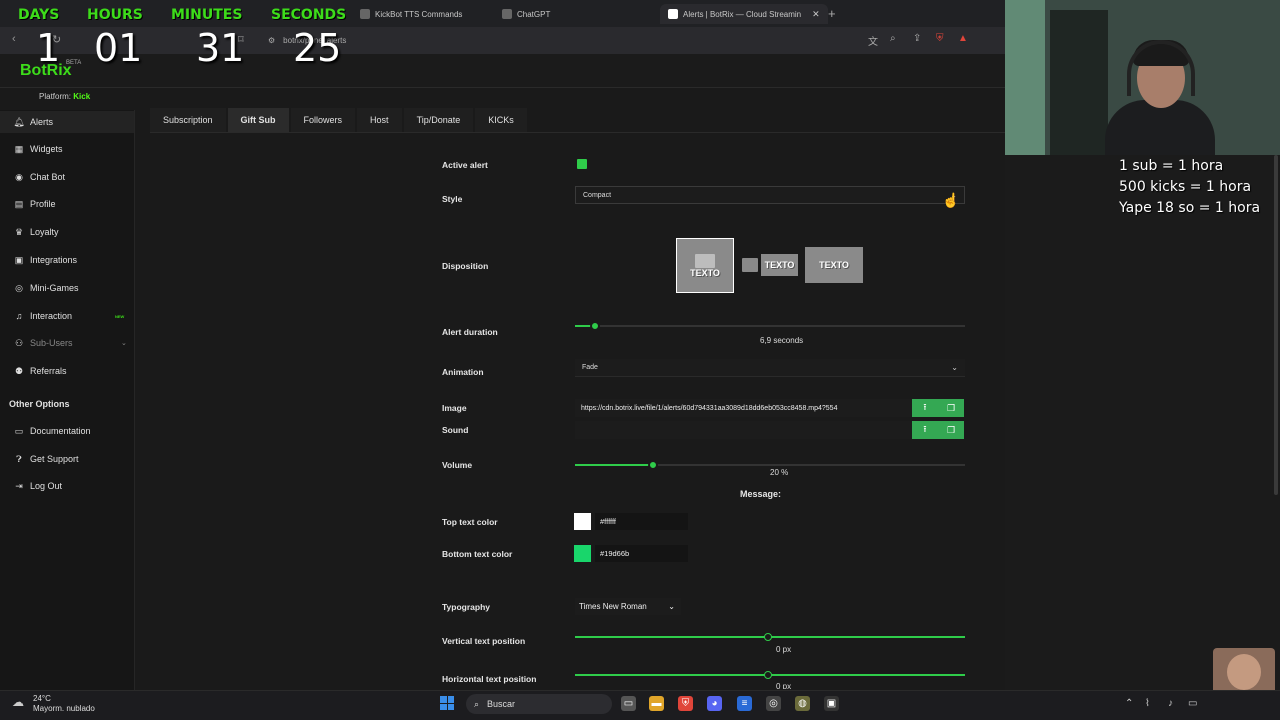  What do you see at coordinates (782, 340) in the screenshot?
I see `alert-duration-value: 6,9 seconds` at bounding box center [782, 340].